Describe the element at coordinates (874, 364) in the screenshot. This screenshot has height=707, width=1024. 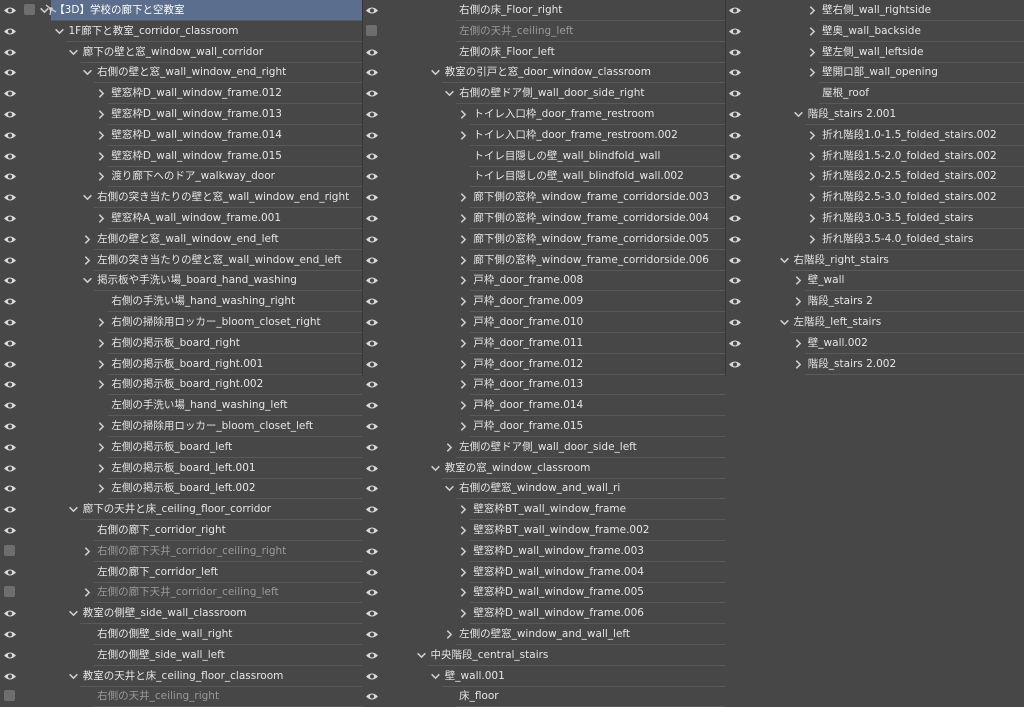
I see `layer-row: 階段_stairs 2.002` at that location.